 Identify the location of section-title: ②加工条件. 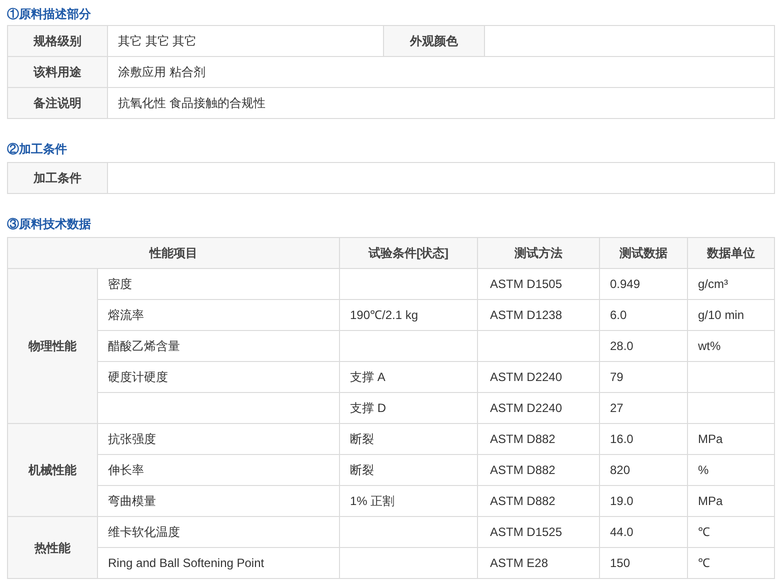
(37, 149).